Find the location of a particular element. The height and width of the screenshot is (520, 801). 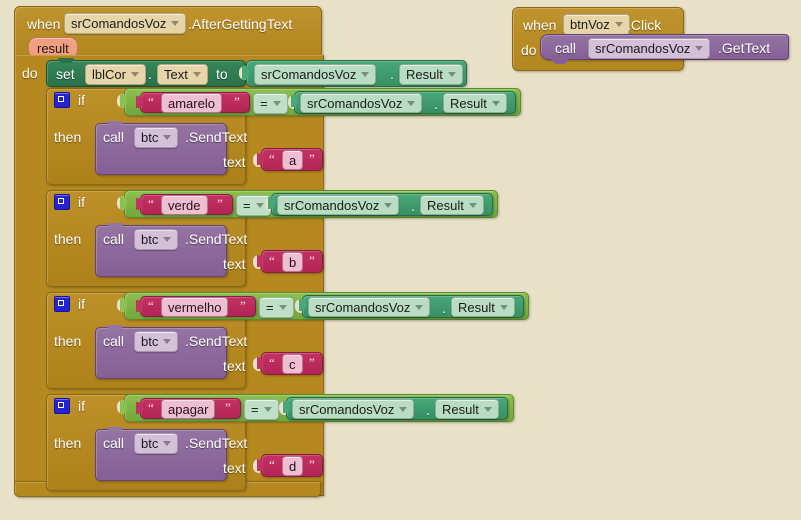

event-name-speech: .AfterGettingText is located at coordinates (240, 24).